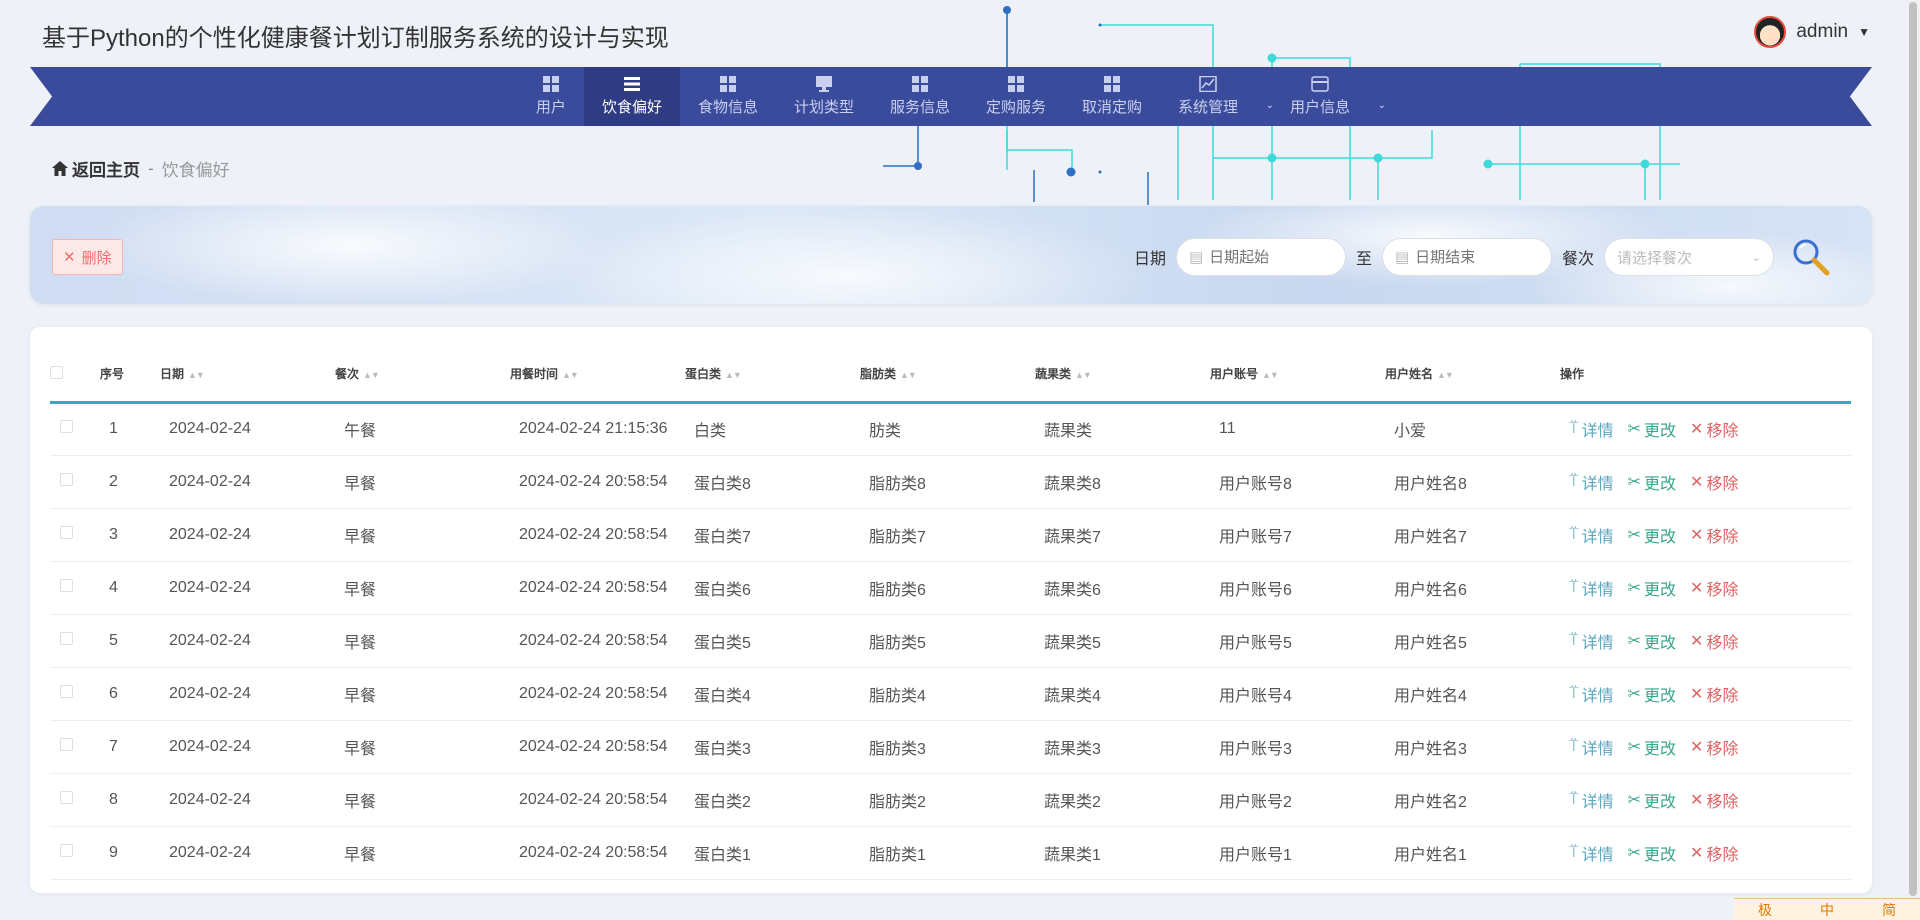 This screenshot has height=920, width=1920. Describe the element at coordinates (1289, 374) in the screenshot. I see `column-header: 用户账号 ▲▼` at that location.